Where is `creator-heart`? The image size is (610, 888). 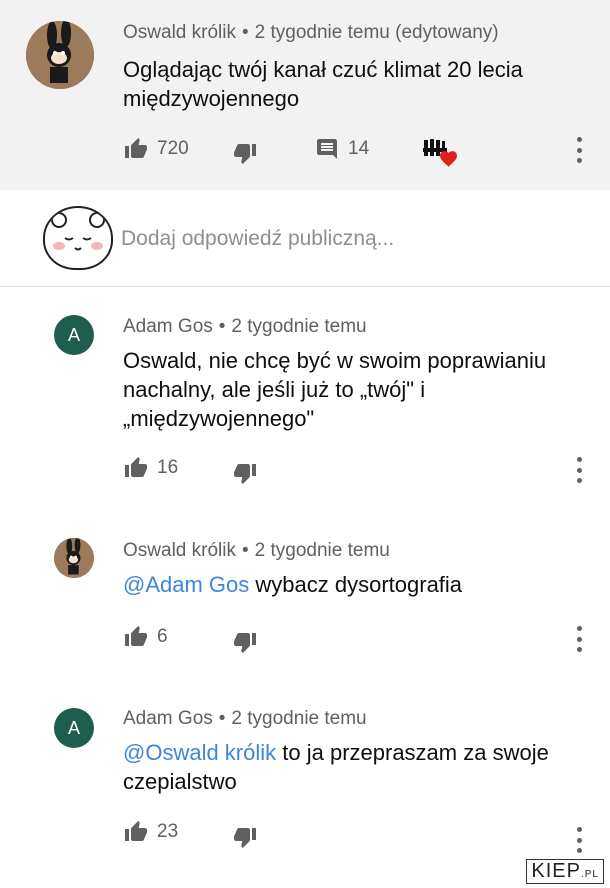
creator-heart is located at coordinates (440, 153).